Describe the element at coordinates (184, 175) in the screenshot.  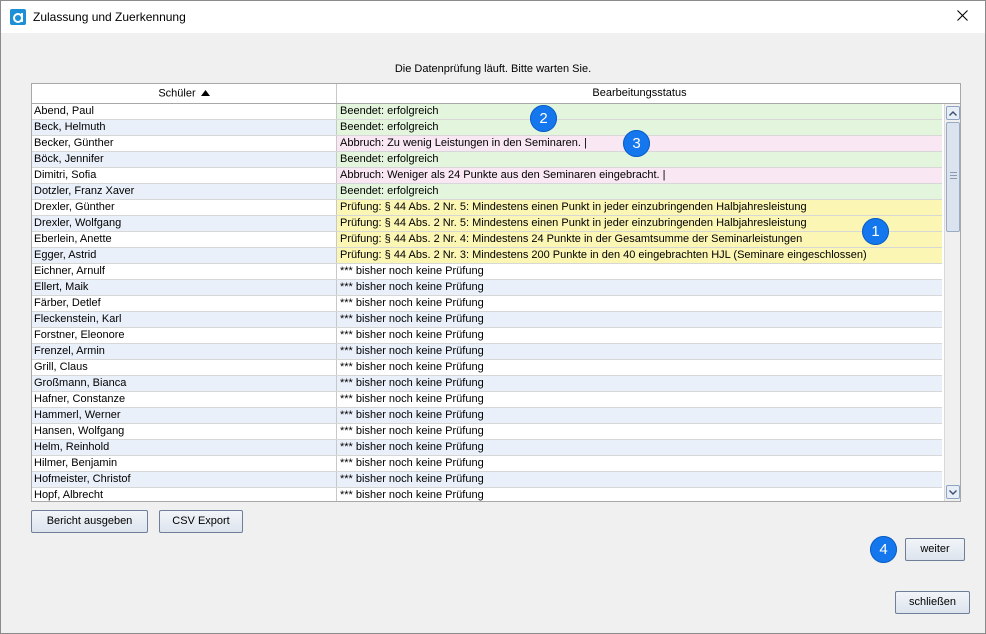
I see `student-name-cell: Dimitri, Sofia` at that location.